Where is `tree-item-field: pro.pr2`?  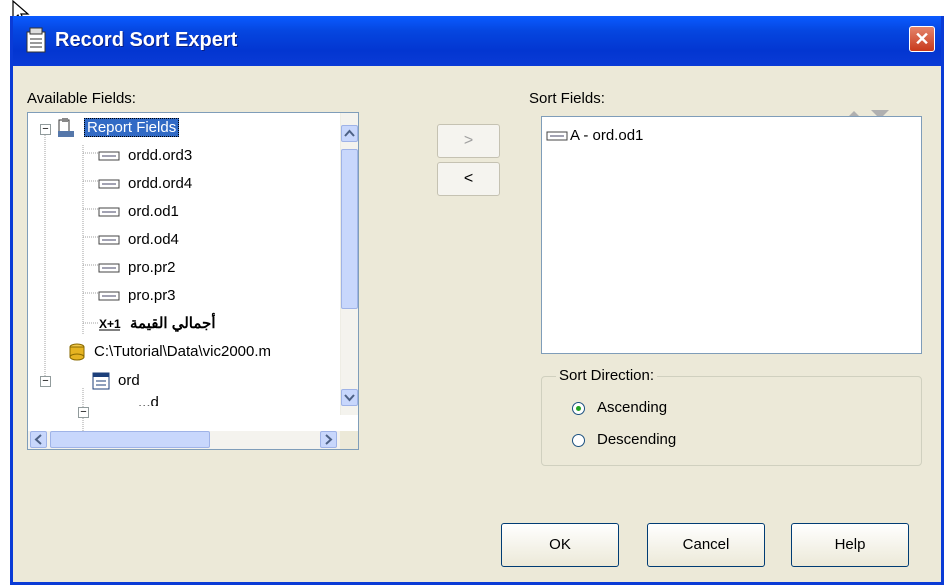
tree-item-field: pro.pr2 is located at coordinates (137, 268).